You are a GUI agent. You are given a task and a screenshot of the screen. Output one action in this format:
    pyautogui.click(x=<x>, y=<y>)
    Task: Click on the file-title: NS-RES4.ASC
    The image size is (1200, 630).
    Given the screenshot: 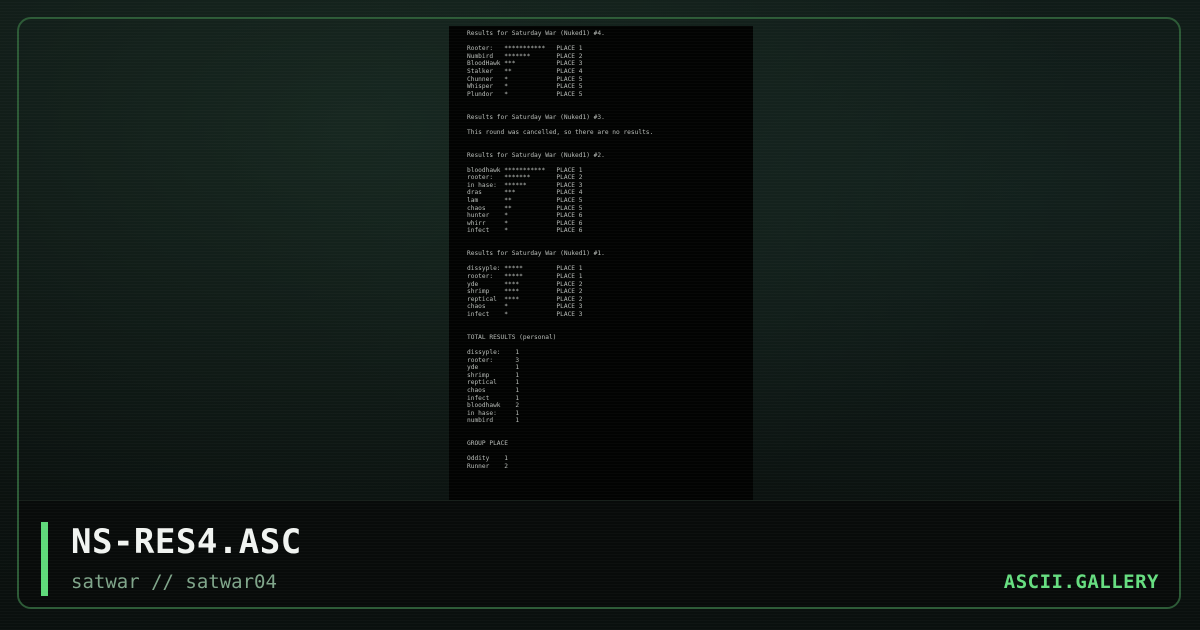 What is the action you would take?
    pyautogui.click(x=186, y=542)
    